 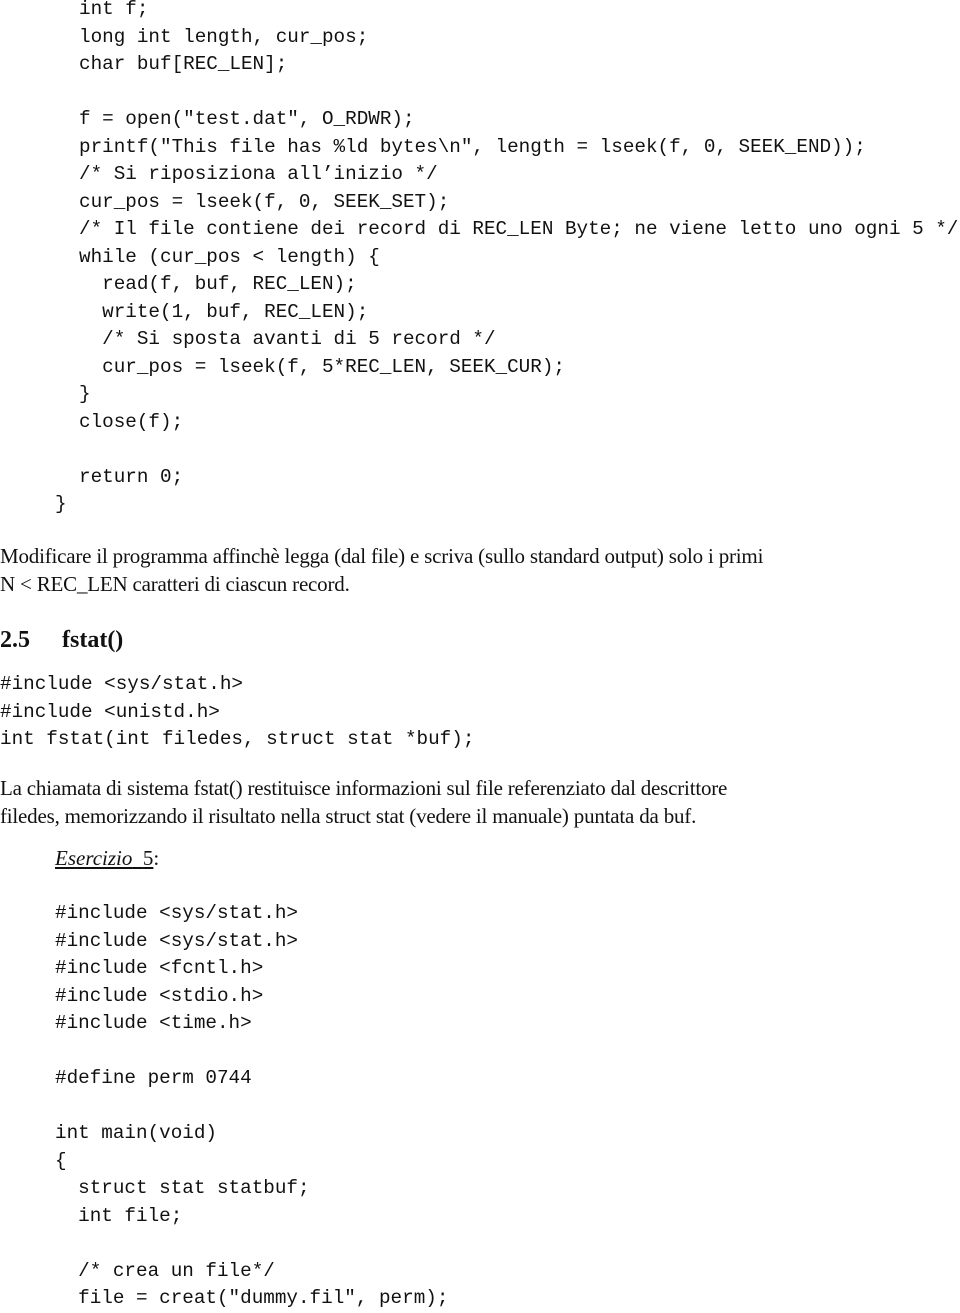 What do you see at coordinates (183, 64) in the screenshot?
I see `code-line: char buf[REC_LEN];` at bounding box center [183, 64].